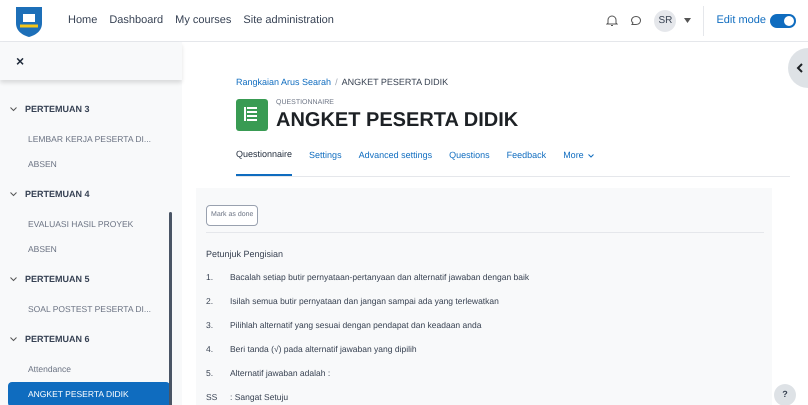 This screenshot has width=808, height=405. What do you see at coordinates (89, 393) in the screenshot?
I see `sidebar-item: ANGKET PESERTA DIDIK` at bounding box center [89, 393].